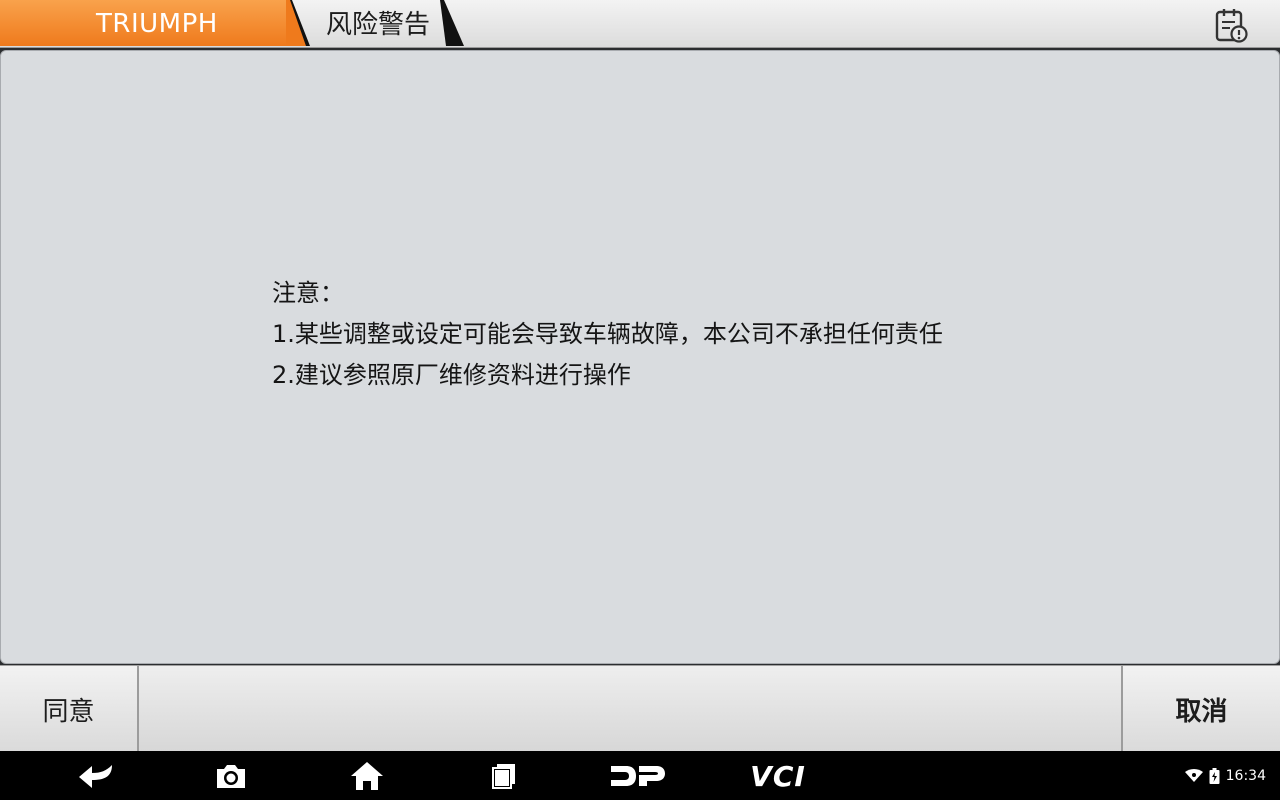 This screenshot has width=1280, height=800. I want to click on camera-icon, so click(231, 776).